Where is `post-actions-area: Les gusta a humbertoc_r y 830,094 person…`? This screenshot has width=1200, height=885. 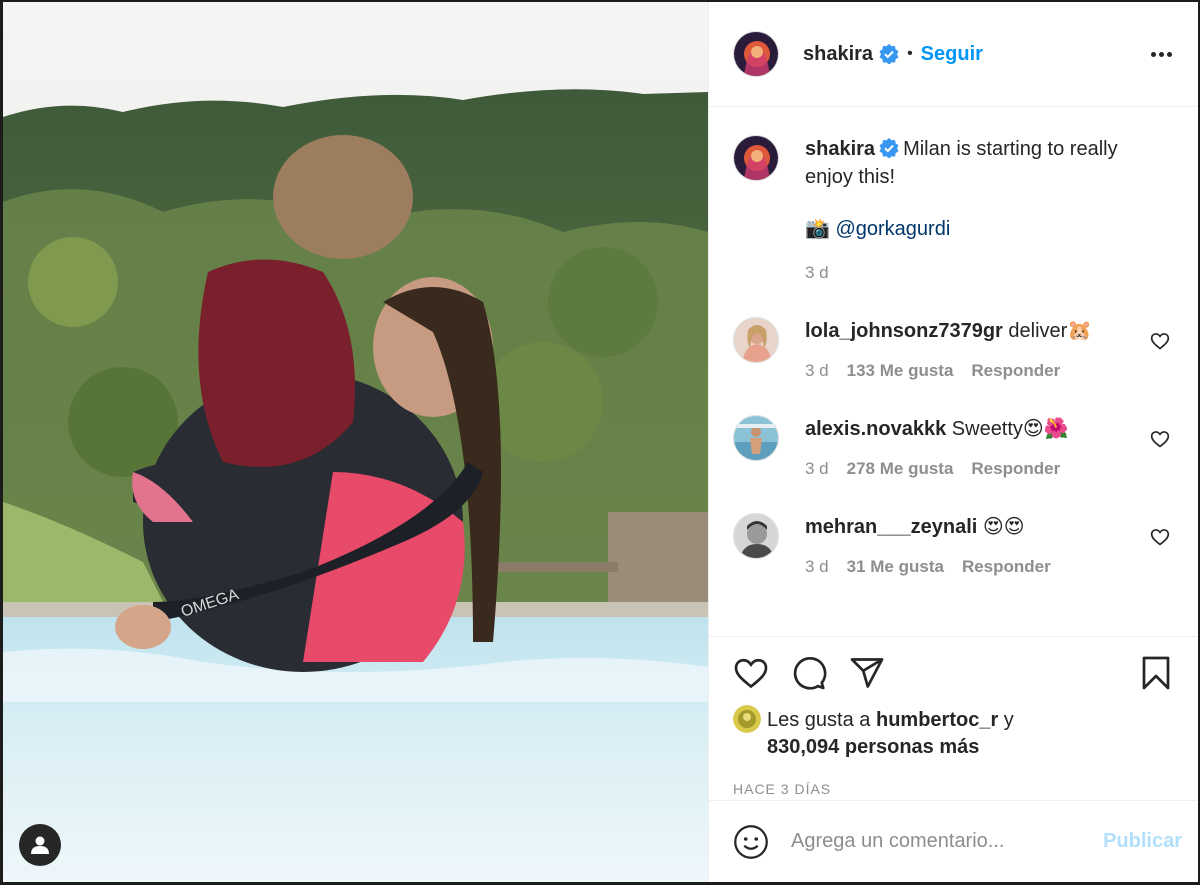 post-actions-area: Les gusta a humbertoc_r y 830,094 person… is located at coordinates (953, 718).